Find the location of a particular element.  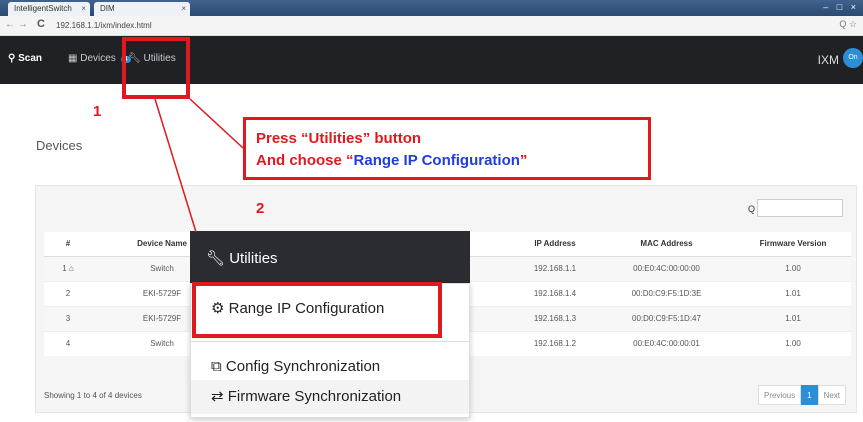

cell-ip: 192.168.1.2 is located at coordinates (555, 343).